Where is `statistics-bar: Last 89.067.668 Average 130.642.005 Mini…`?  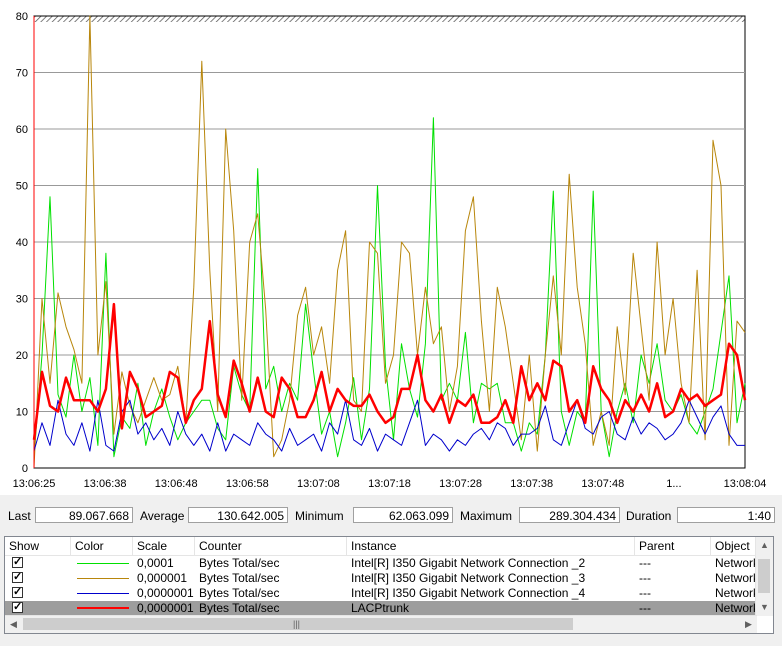 statistics-bar: Last 89.067.668 Average 130.642.005 Mini… is located at coordinates (391, 517).